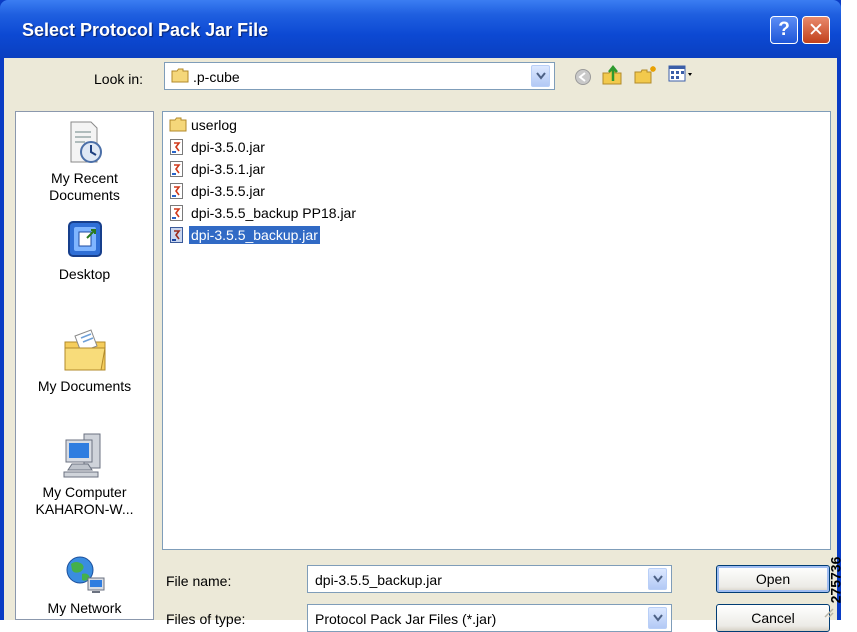  I want to click on close-button: ✕, so click(816, 30).